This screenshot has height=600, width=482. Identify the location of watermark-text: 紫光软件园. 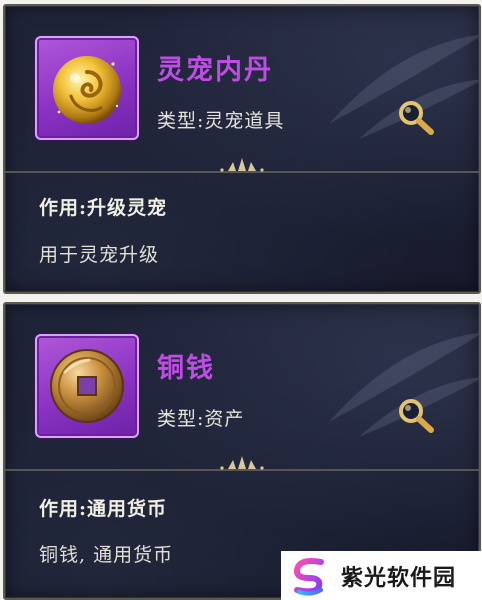
(399, 578).